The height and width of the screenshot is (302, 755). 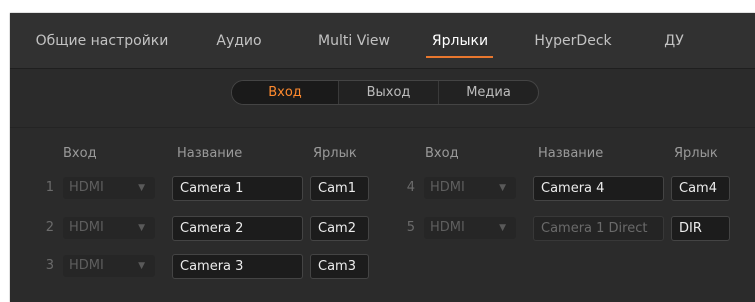 I want to click on column-header-name-right: Название, so click(x=571, y=153).